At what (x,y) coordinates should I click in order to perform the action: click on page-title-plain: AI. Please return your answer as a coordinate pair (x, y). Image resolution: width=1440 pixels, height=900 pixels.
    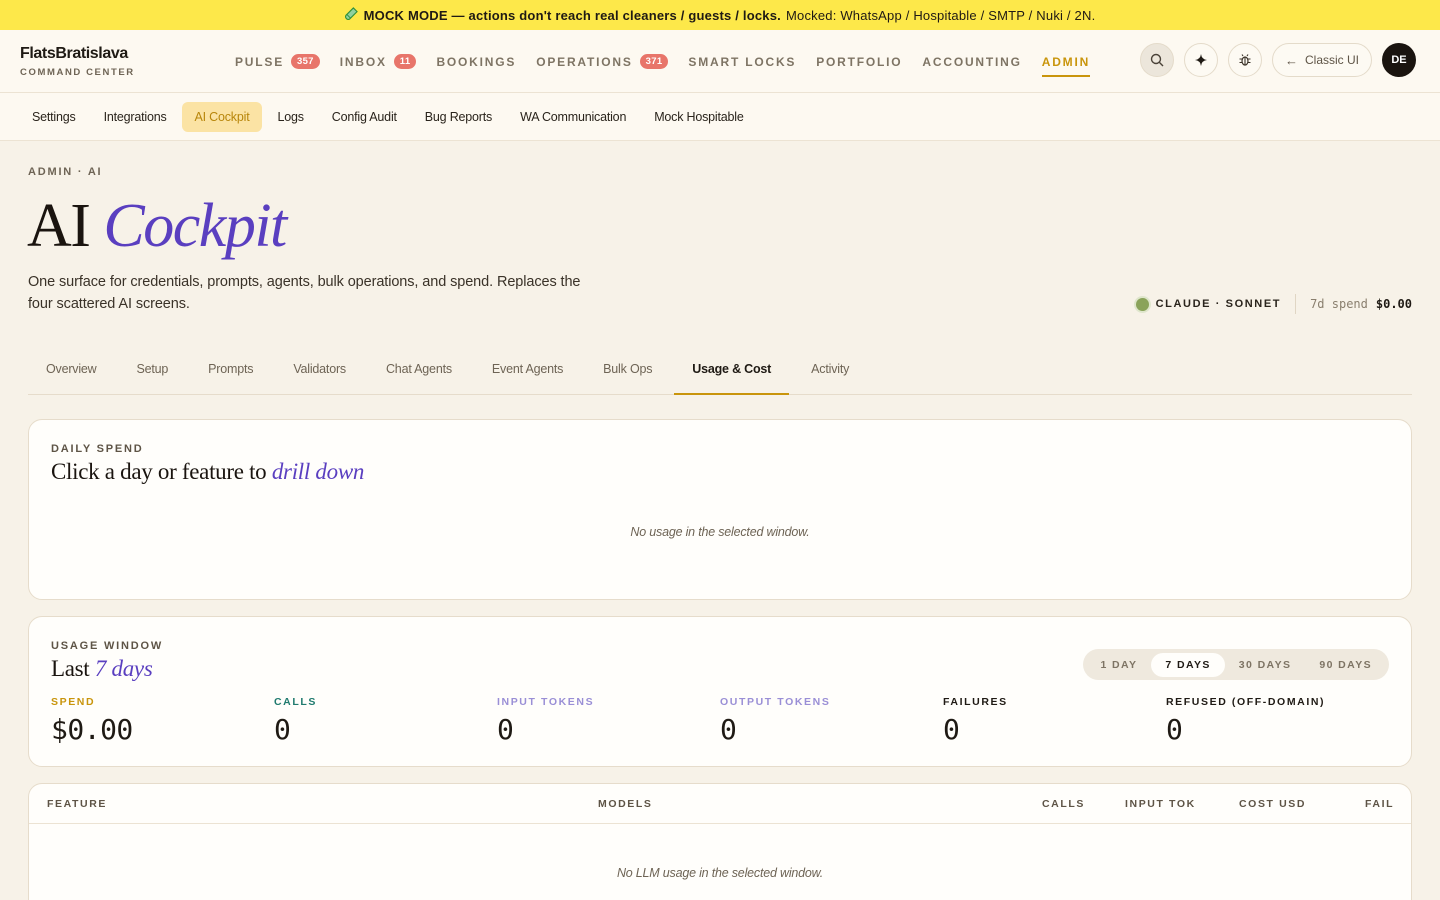
    Looking at the image, I should click on (59, 226).